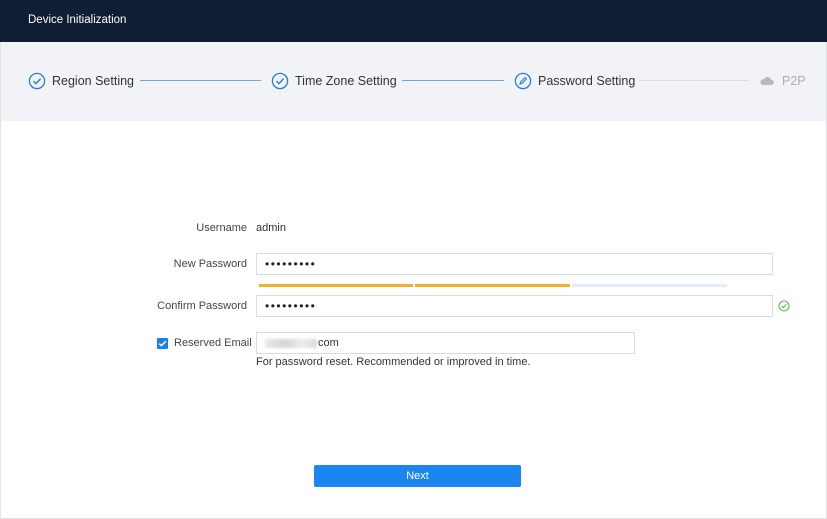  Describe the element at coordinates (445, 343) in the screenshot. I see `reserved-email-input: com` at that location.